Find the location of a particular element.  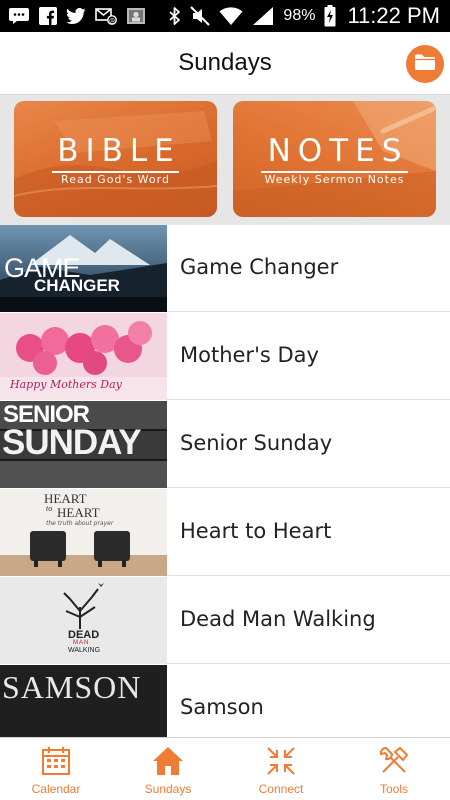

heart-to-heart-thumb-text-3: HEART is located at coordinates (78, 512).